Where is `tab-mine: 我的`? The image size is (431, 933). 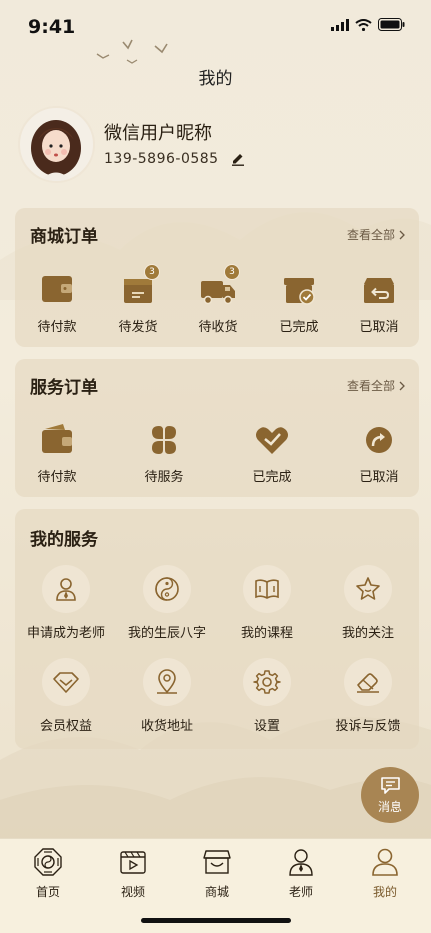 tab-mine: 我的 is located at coordinates (385, 873).